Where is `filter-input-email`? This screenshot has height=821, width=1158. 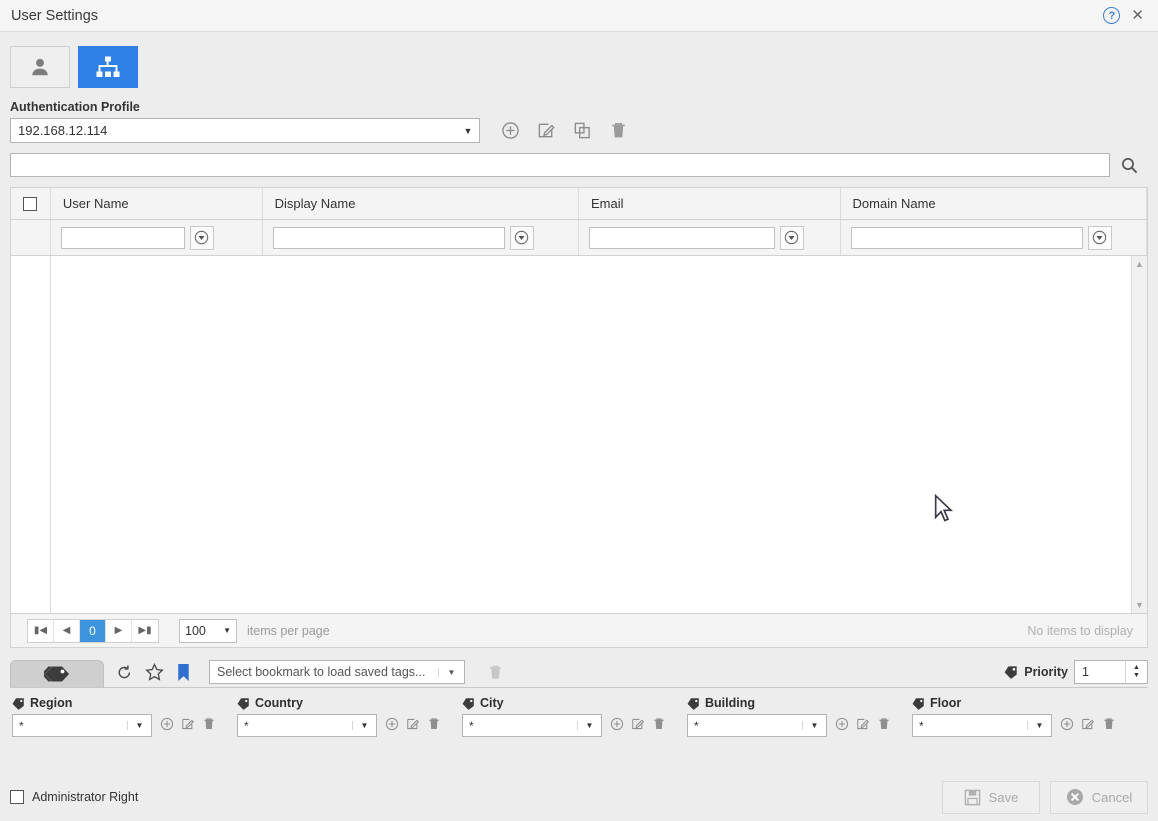
filter-input-email is located at coordinates (681, 237).